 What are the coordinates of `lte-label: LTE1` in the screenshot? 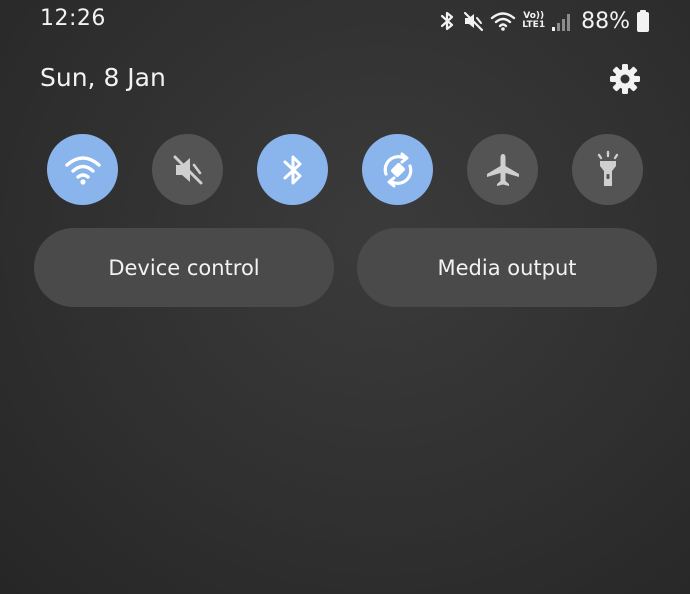 It's located at (534, 25).